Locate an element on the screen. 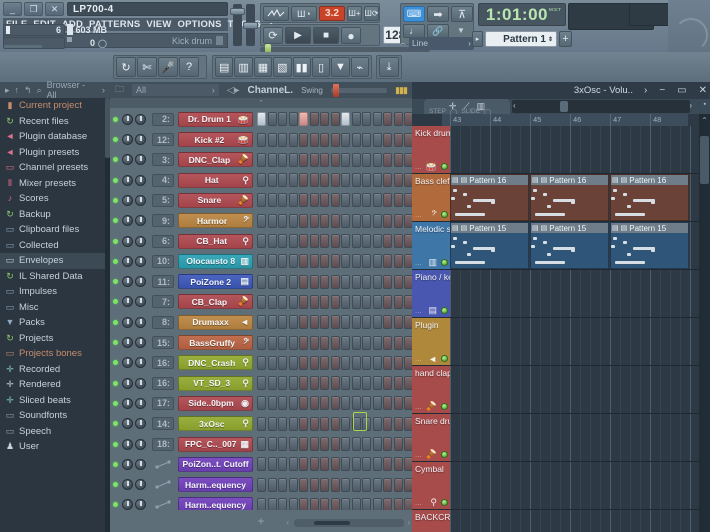 The height and width of the screenshot is (532, 710). channel-name-button: DNC_Crash ⚲ is located at coordinates (215, 363).